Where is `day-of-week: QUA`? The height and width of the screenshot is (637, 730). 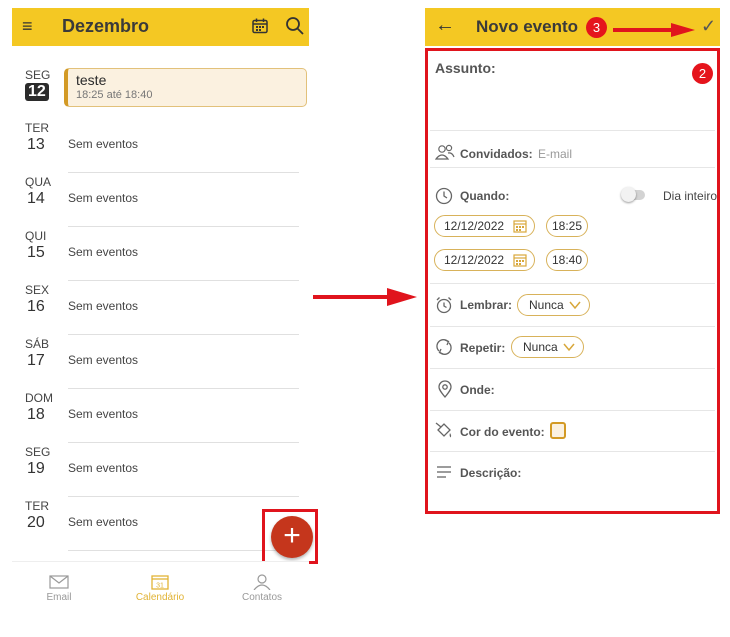 day-of-week: QUA is located at coordinates (38, 182).